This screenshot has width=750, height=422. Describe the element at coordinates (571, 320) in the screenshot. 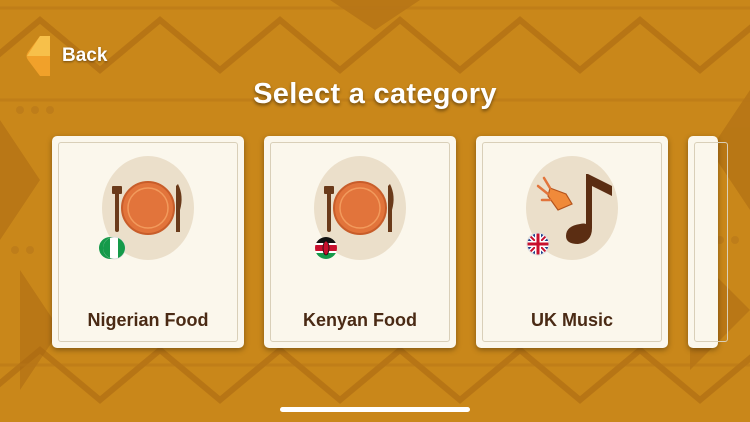

I see `card-label: UK Music` at that location.